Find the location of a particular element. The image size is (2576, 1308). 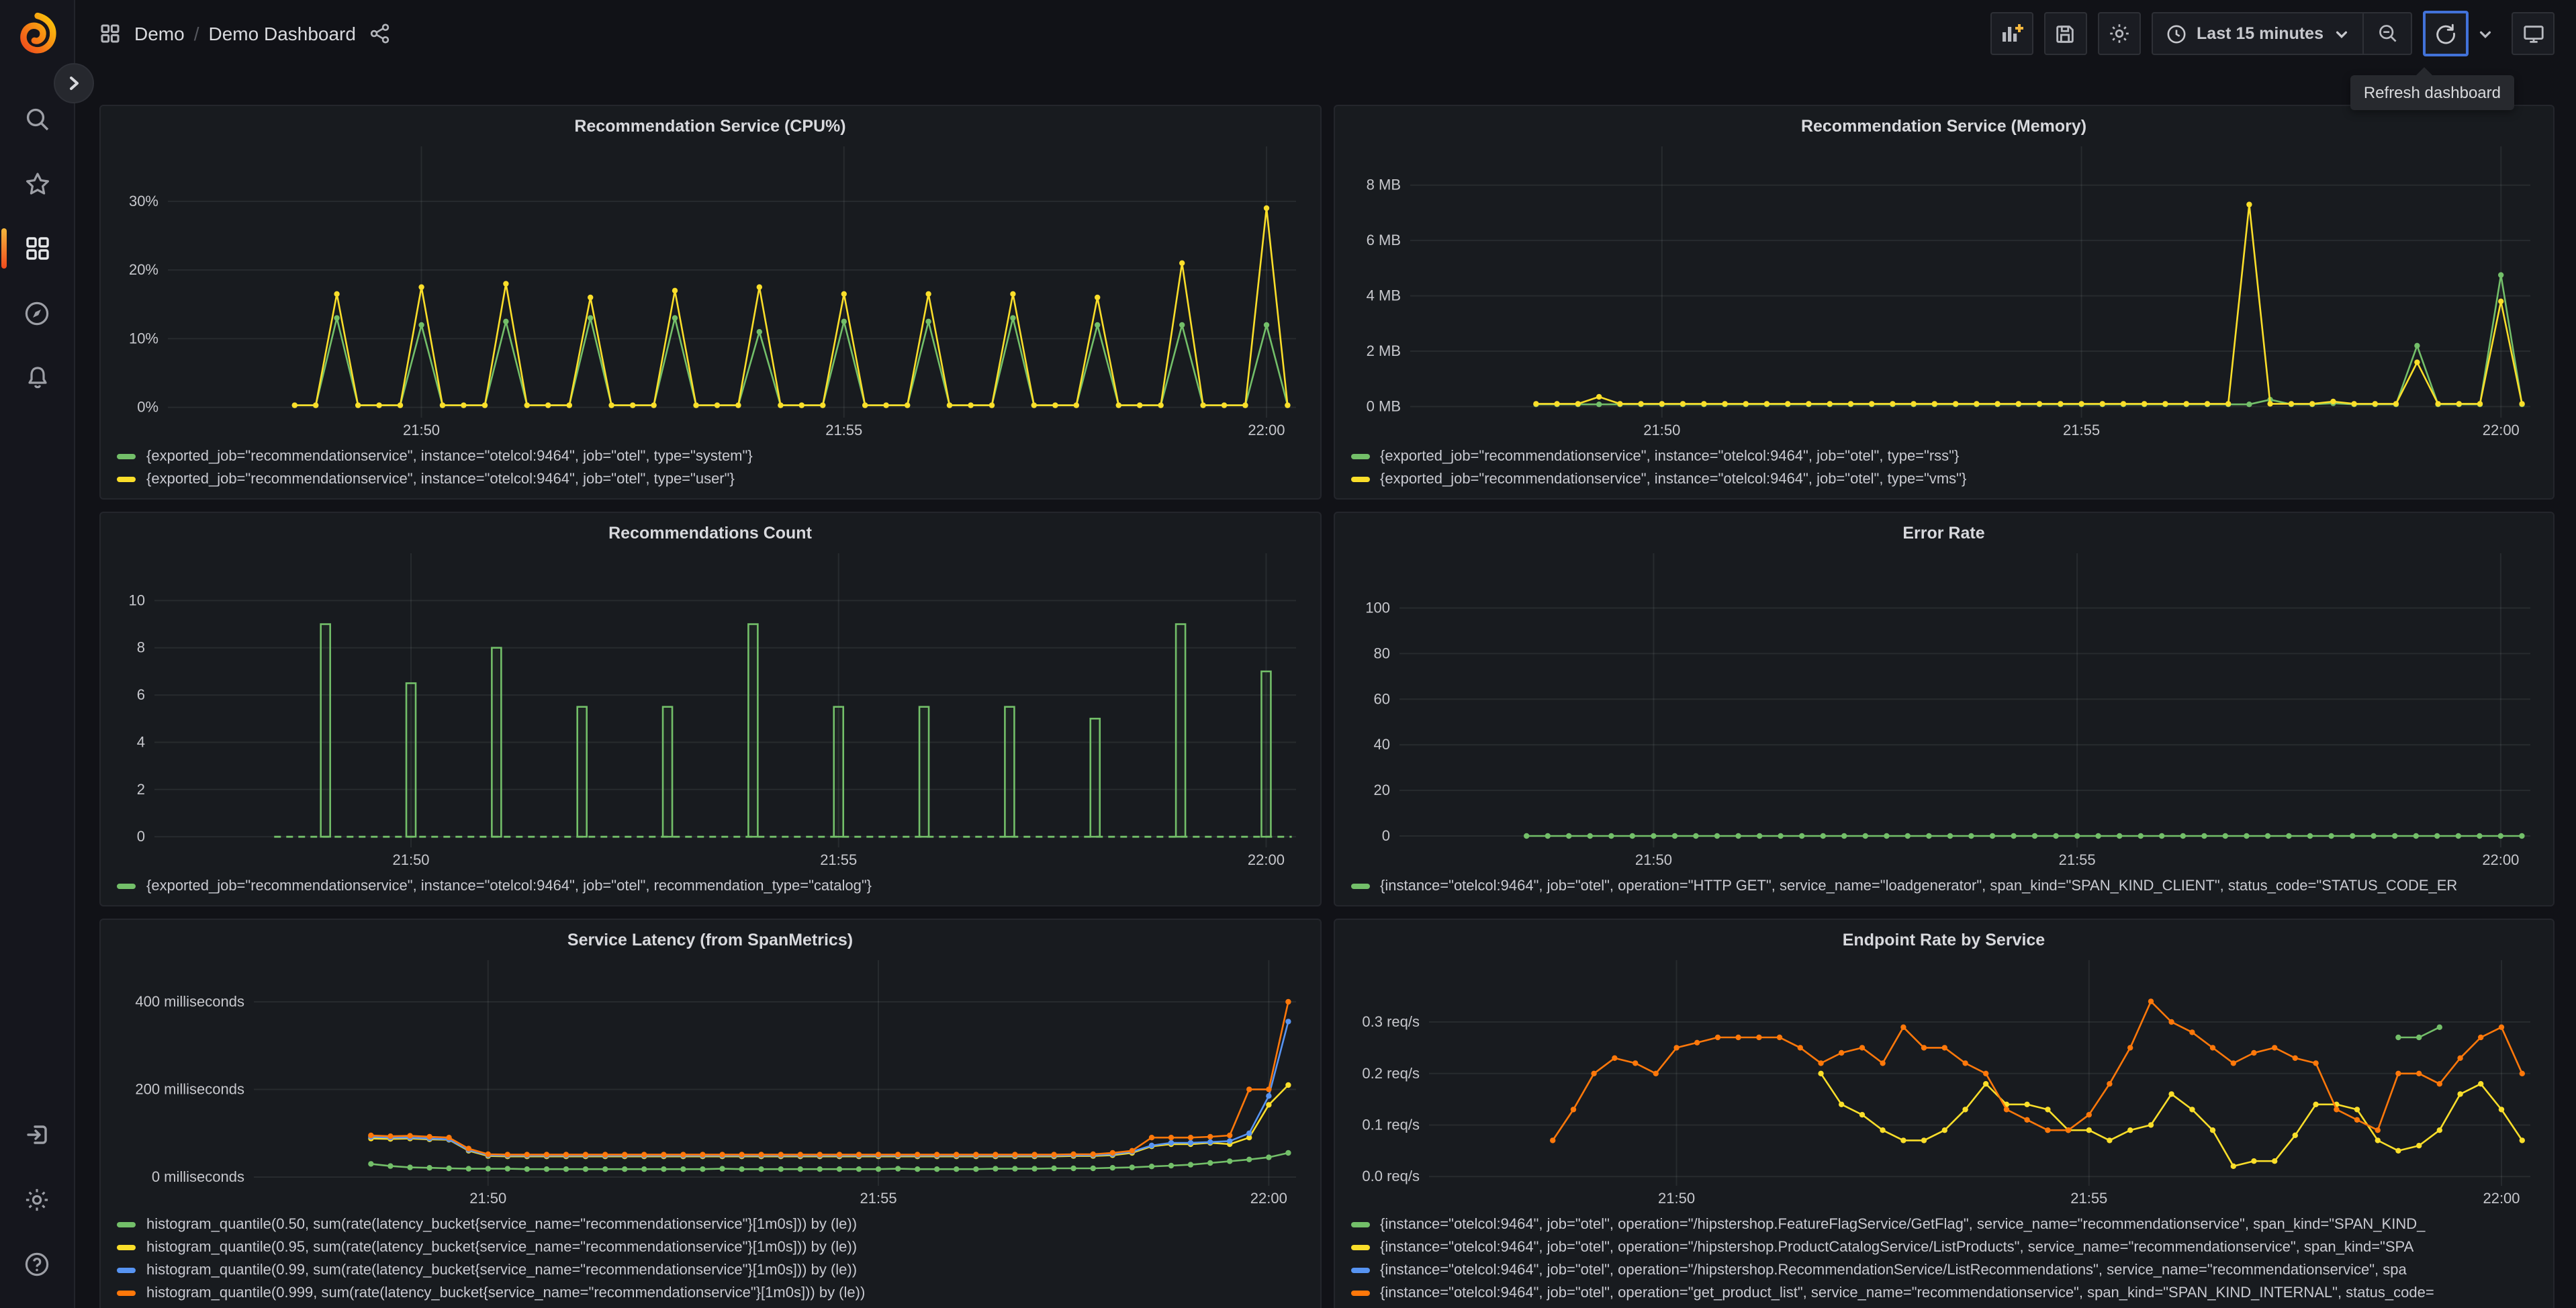

panel-title: Endpoint Rate by Service is located at coordinates (1944, 940).